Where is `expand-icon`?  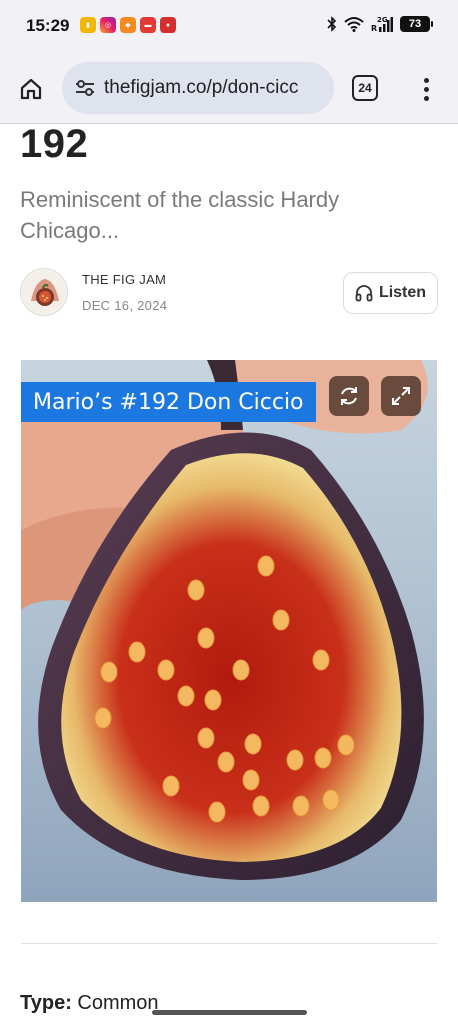
expand-icon is located at coordinates (401, 396).